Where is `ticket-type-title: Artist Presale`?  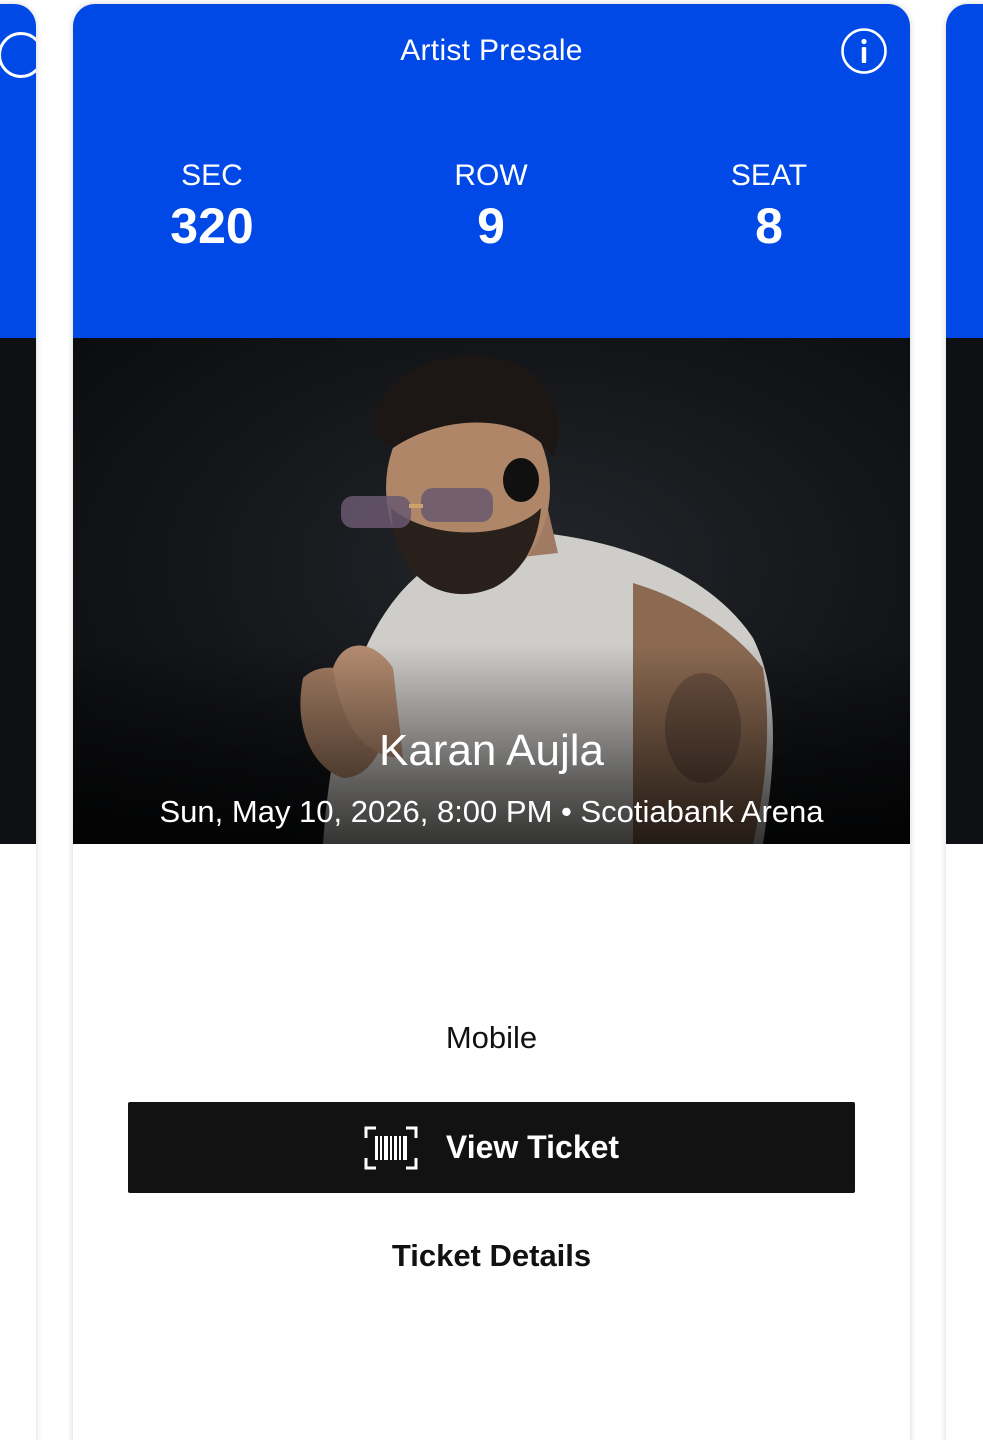 ticket-type-title: Artist Presale is located at coordinates (491, 50).